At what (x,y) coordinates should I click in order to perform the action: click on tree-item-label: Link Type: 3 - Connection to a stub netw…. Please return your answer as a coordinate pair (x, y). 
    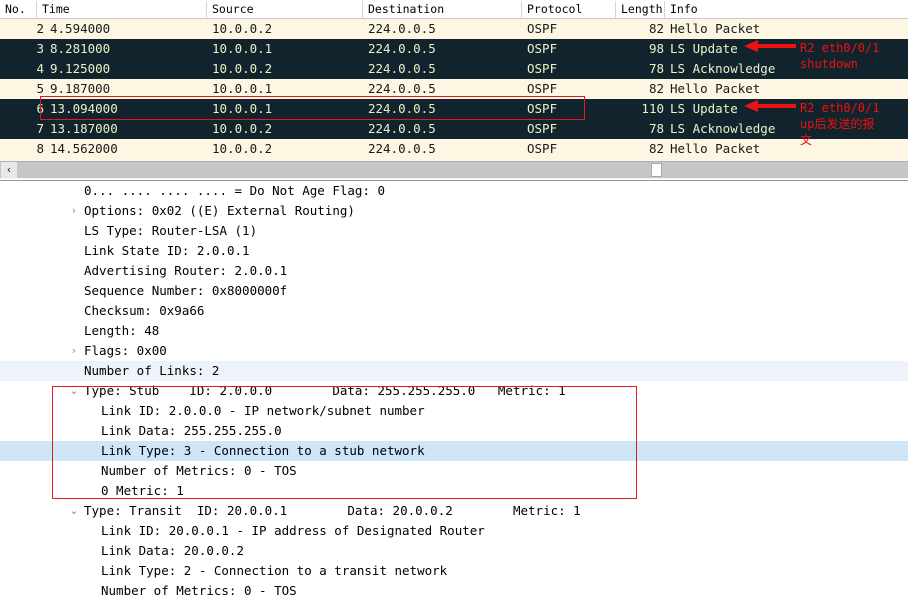
    Looking at the image, I should click on (263, 450).